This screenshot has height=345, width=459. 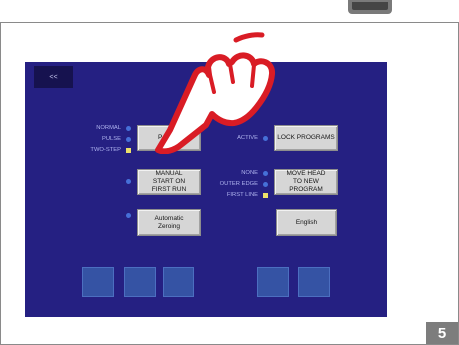 I want to click on move-none-indicator, so click(x=265, y=173).